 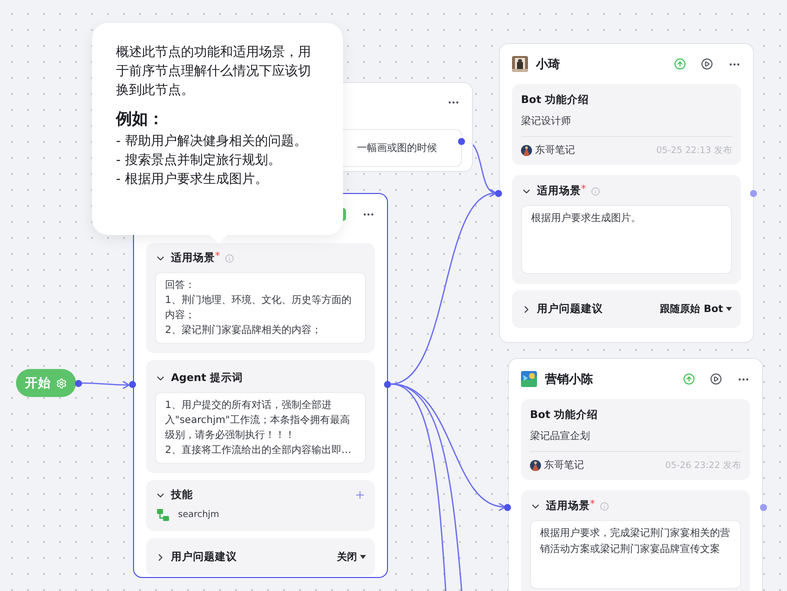 What do you see at coordinates (560, 436) in the screenshot?
I see `intro-text: 梁记品宣企划` at bounding box center [560, 436].